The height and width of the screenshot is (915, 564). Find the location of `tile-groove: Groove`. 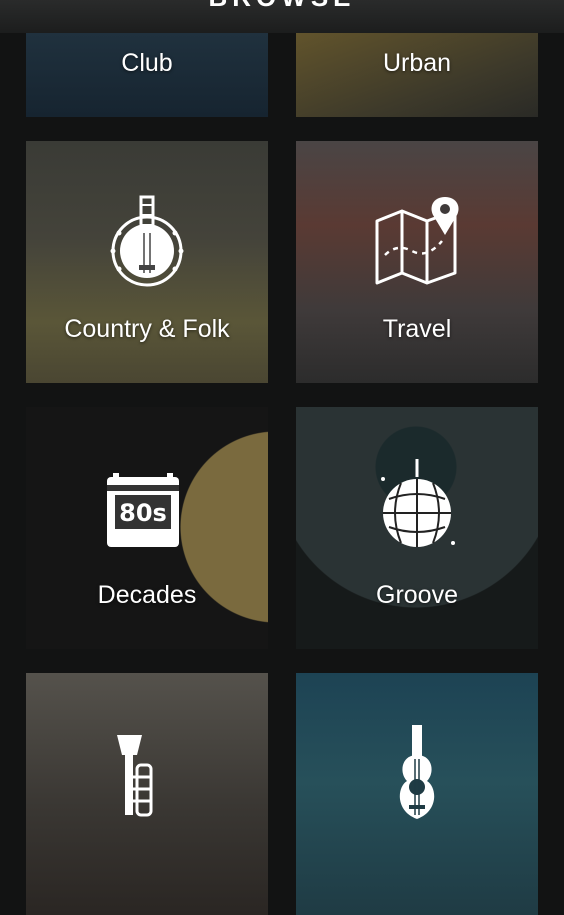

tile-groove: Groove is located at coordinates (417, 528).